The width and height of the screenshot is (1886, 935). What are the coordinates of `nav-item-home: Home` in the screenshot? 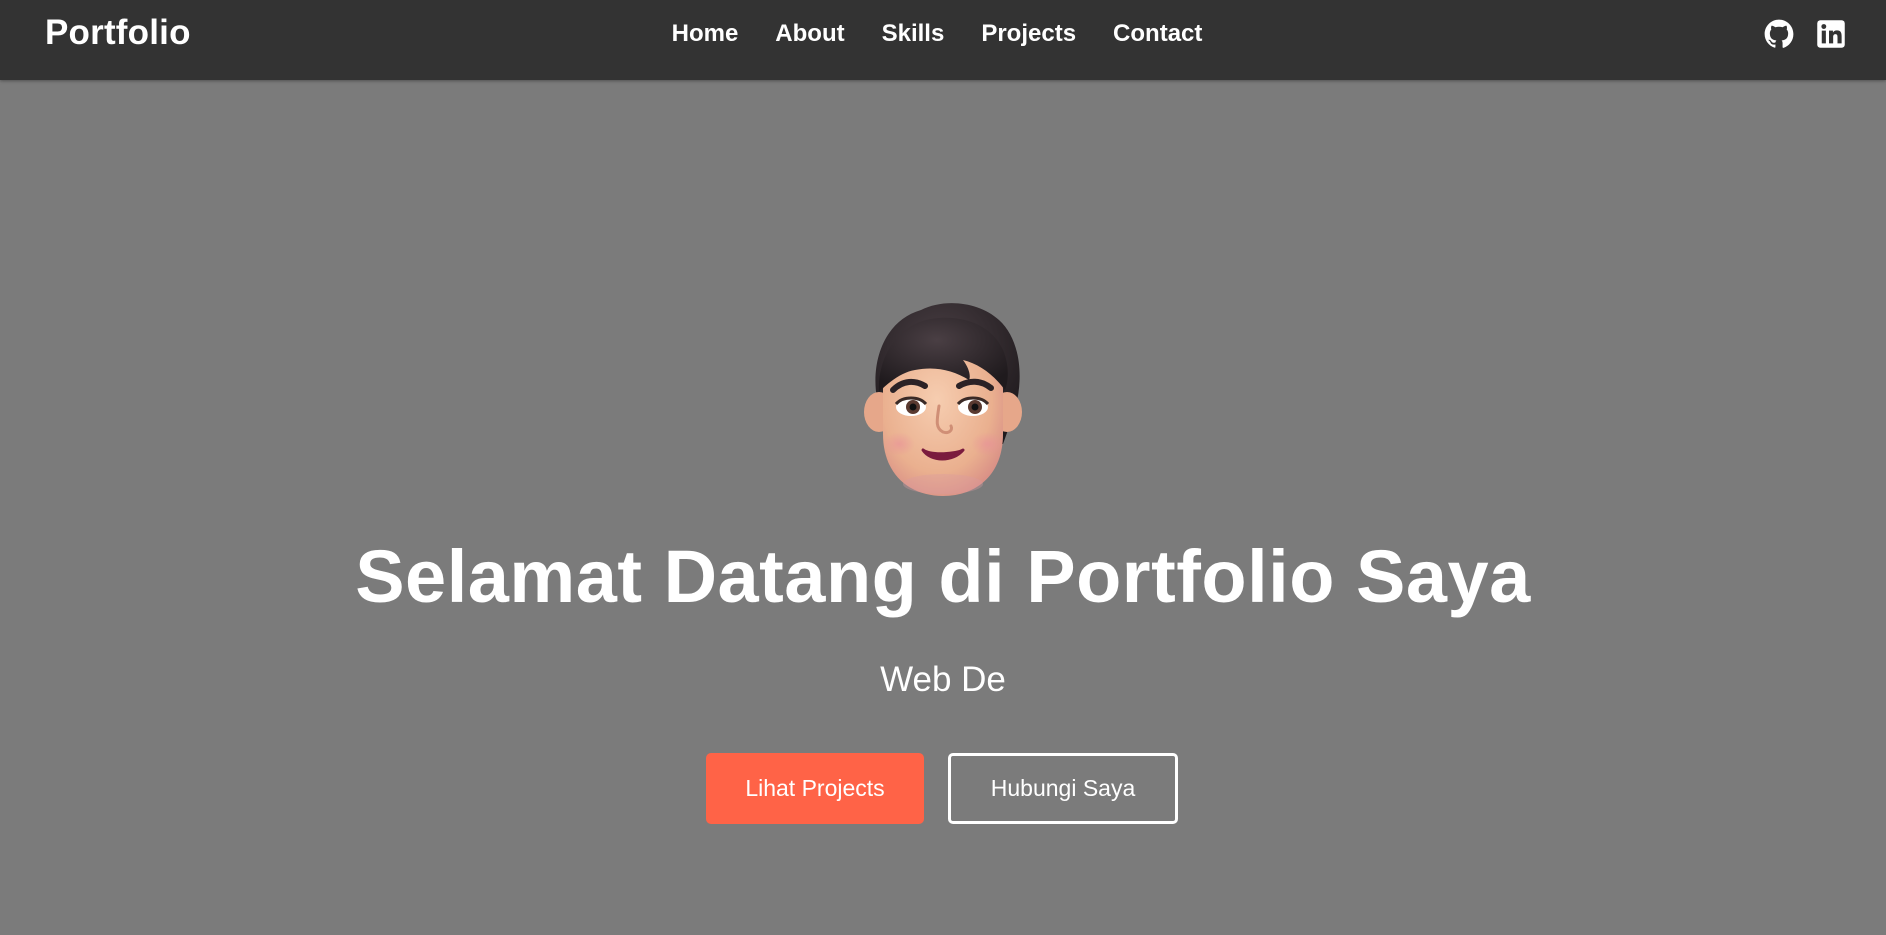 It's located at (705, 34).